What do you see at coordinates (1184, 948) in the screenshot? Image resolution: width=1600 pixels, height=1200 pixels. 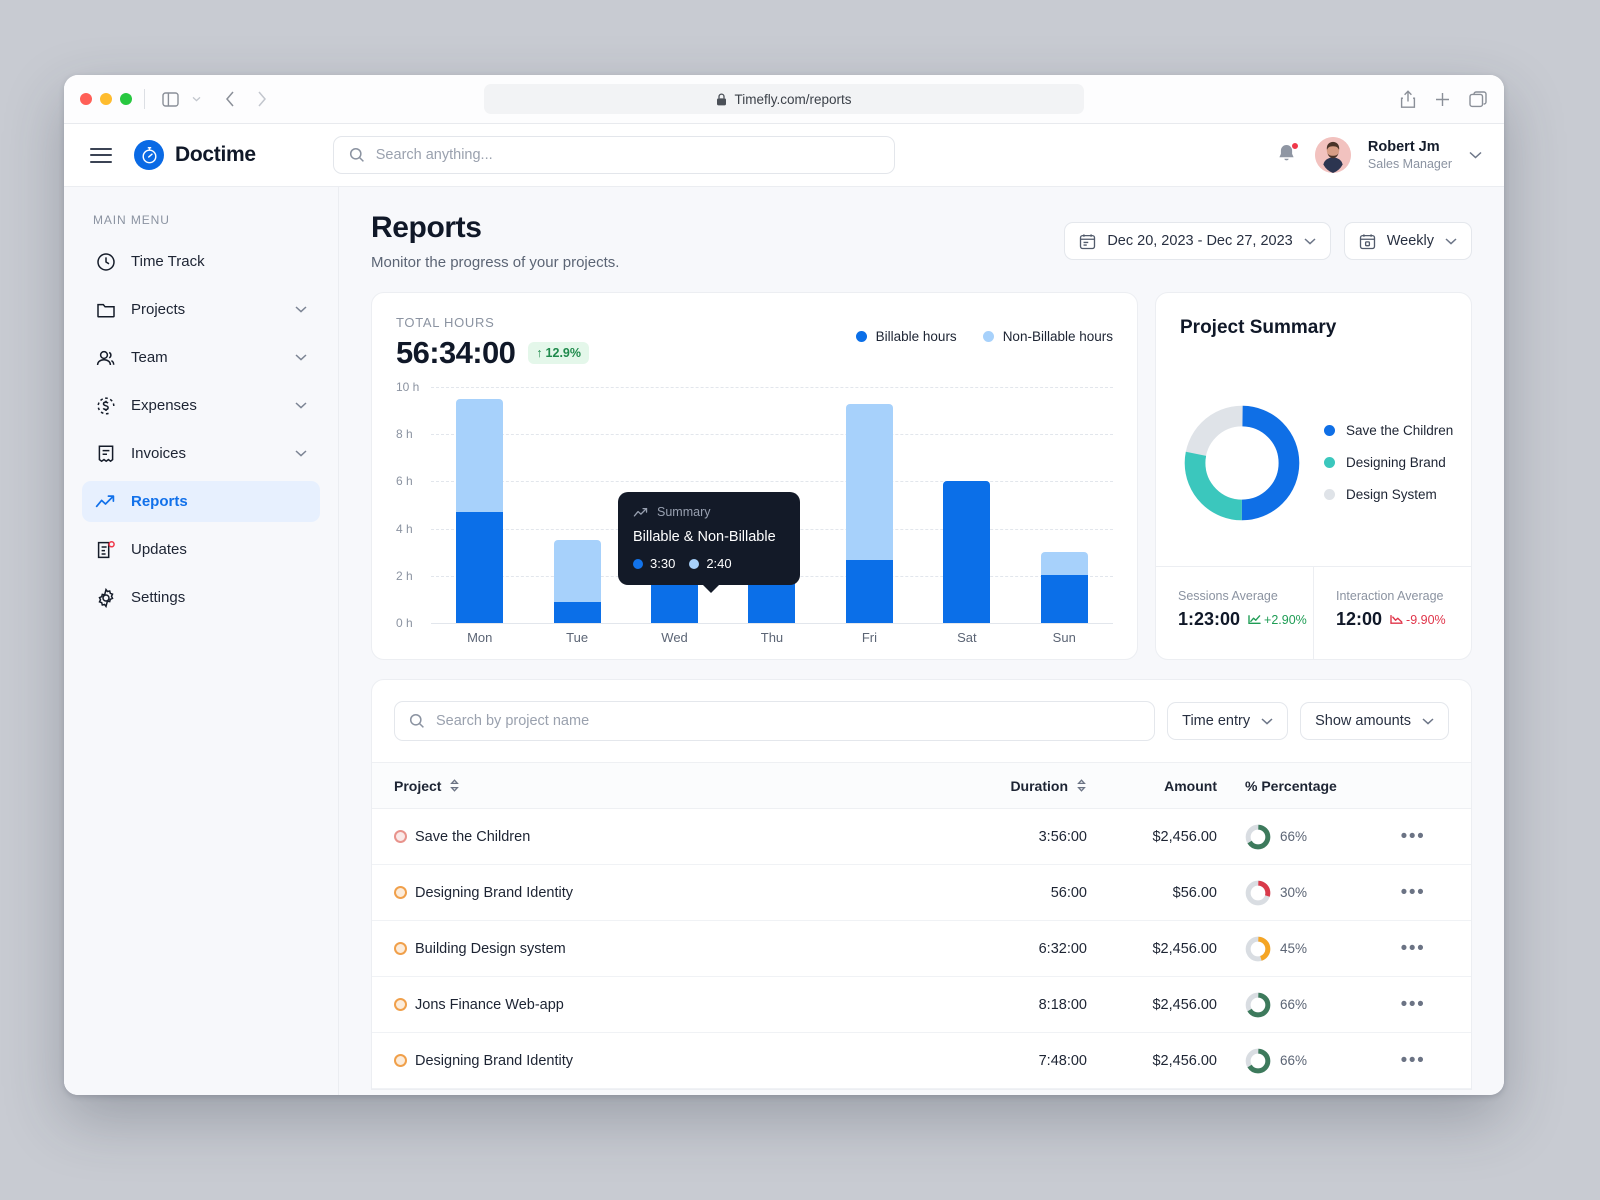 I see `cell-amount: $2,456.00` at bounding box center [1184, 948].